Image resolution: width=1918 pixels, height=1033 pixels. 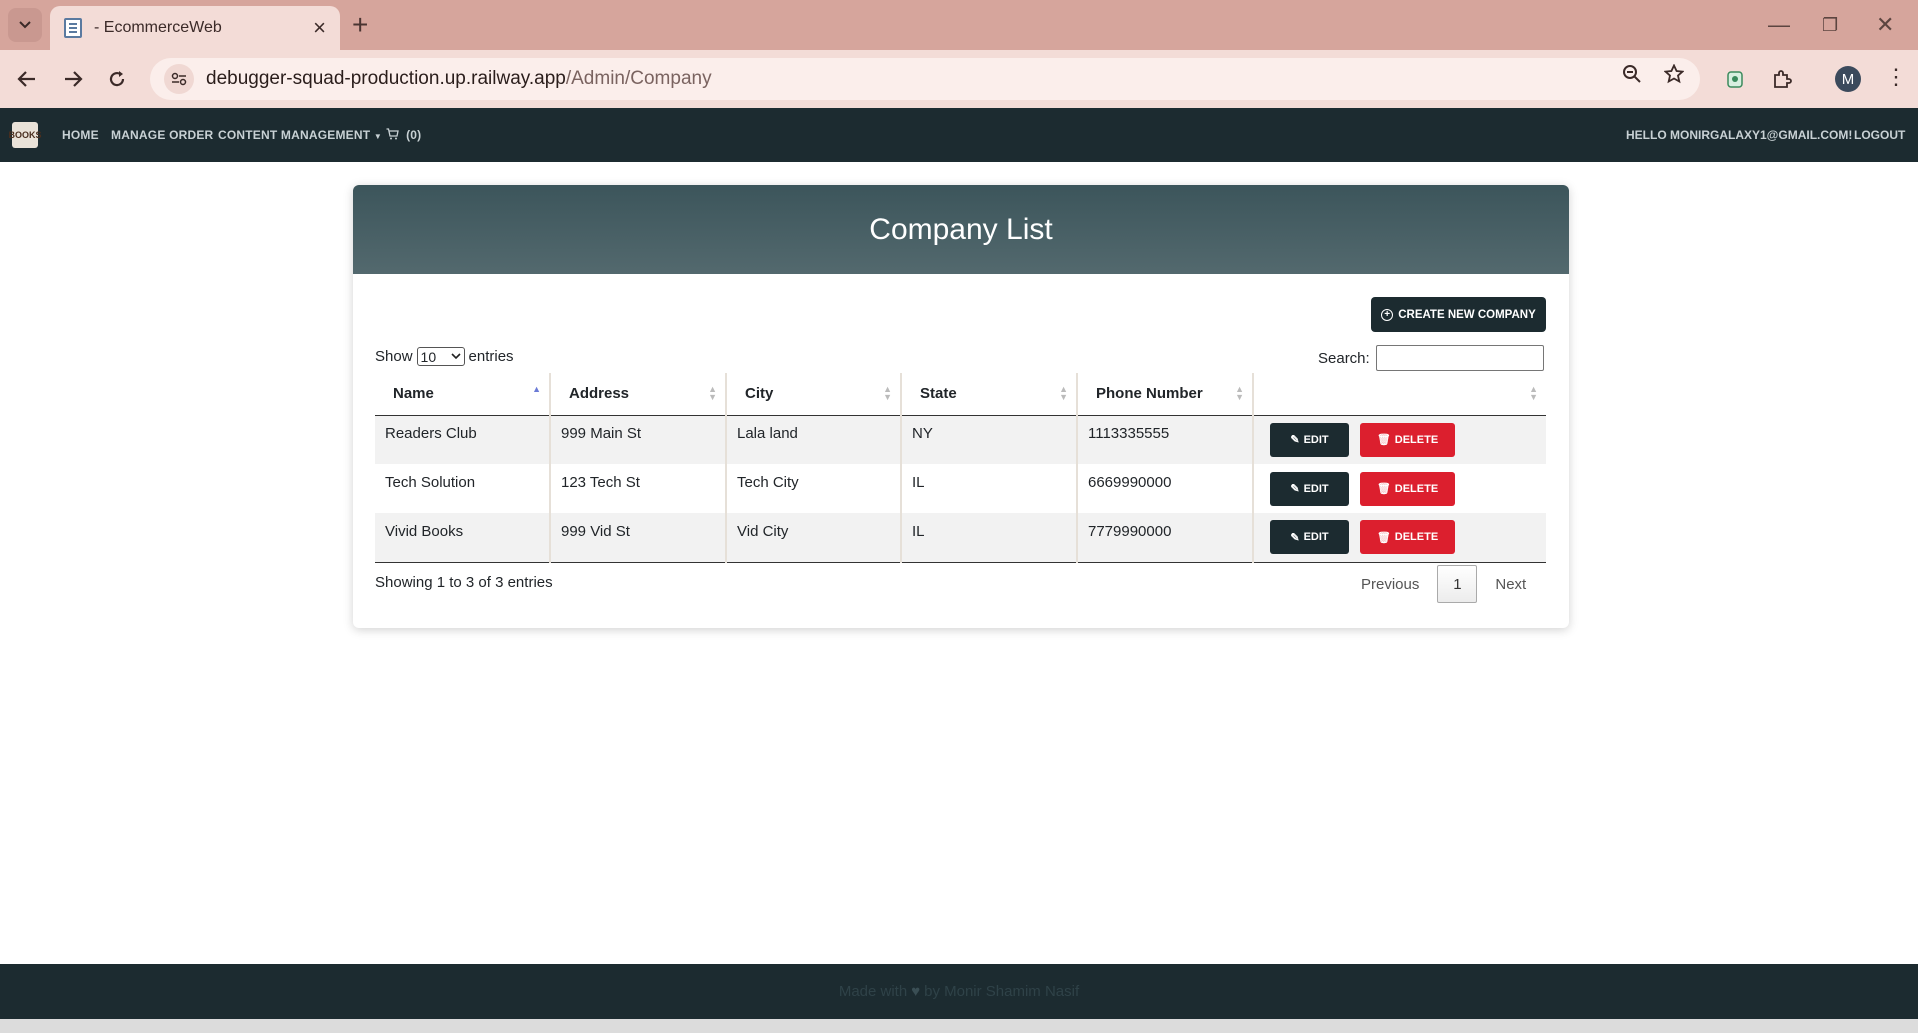 What do you see at coordinates (988, 538) in the screenshot?
I see `cell-state: IL` at bounding box center [988, 538].